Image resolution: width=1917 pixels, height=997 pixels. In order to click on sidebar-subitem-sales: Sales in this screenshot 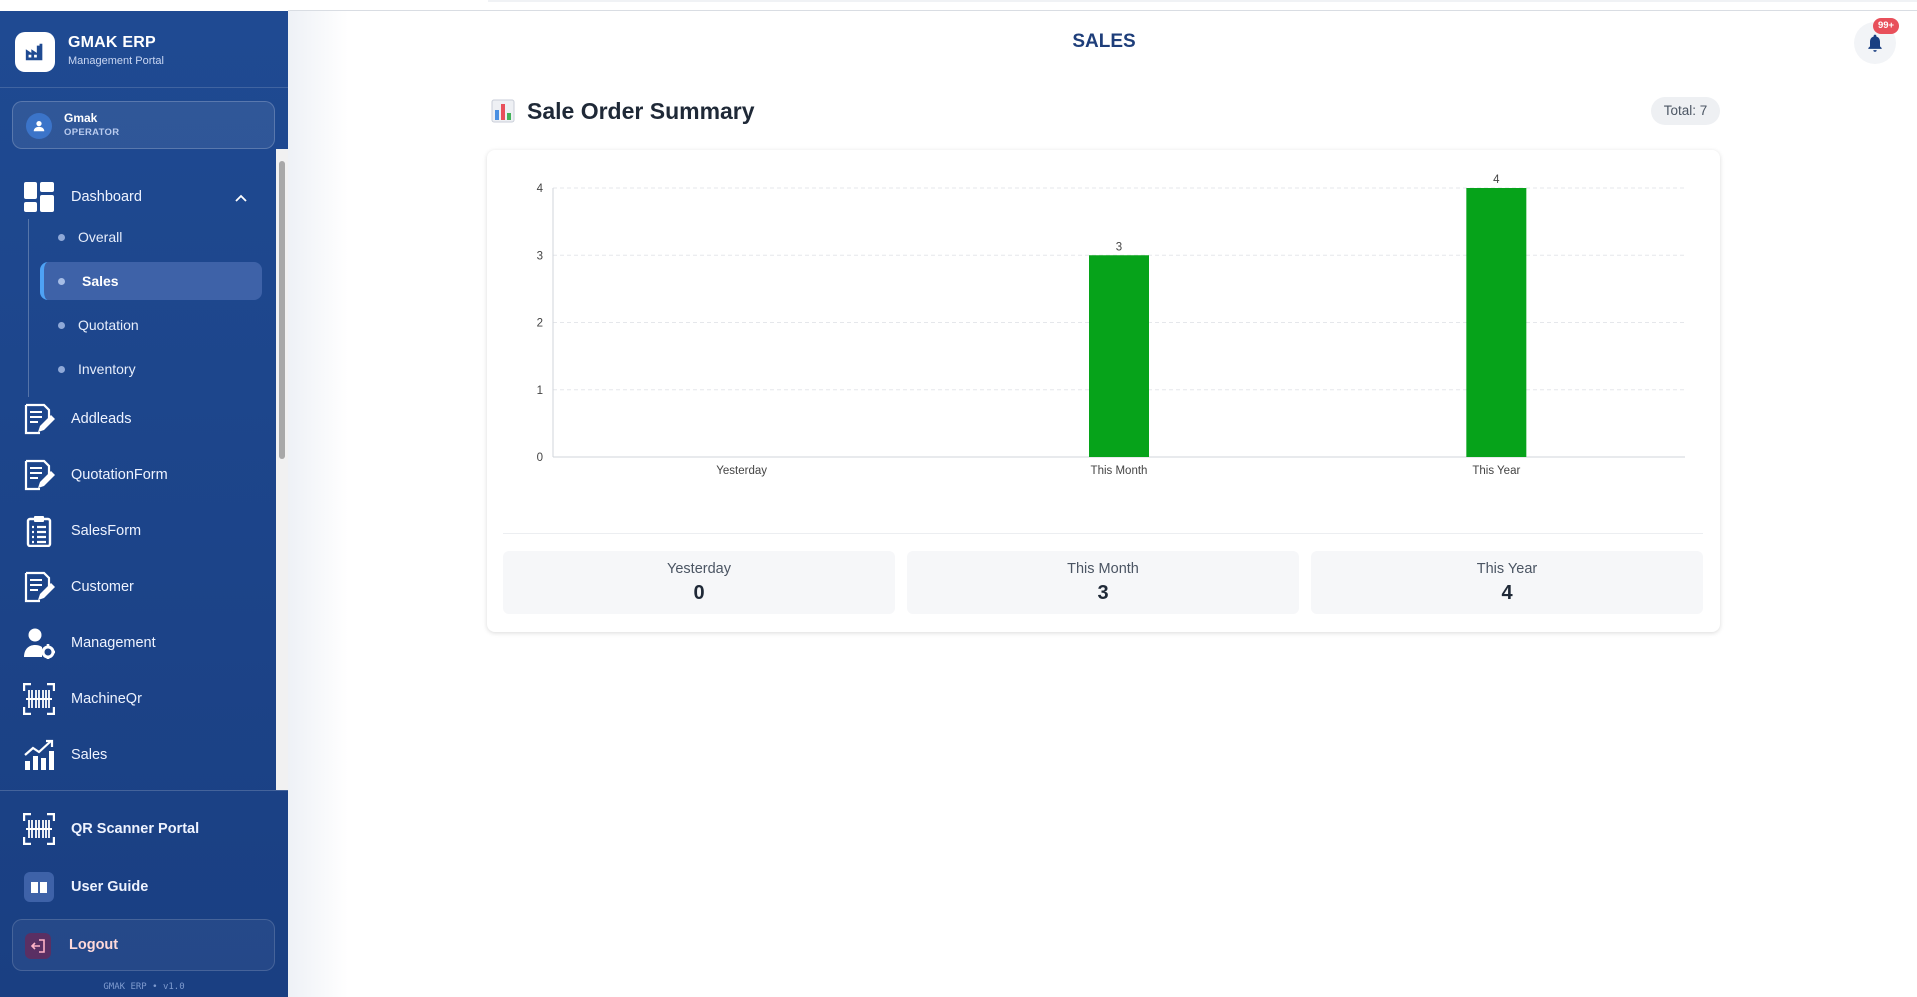, I will do `click(151, 281)`.